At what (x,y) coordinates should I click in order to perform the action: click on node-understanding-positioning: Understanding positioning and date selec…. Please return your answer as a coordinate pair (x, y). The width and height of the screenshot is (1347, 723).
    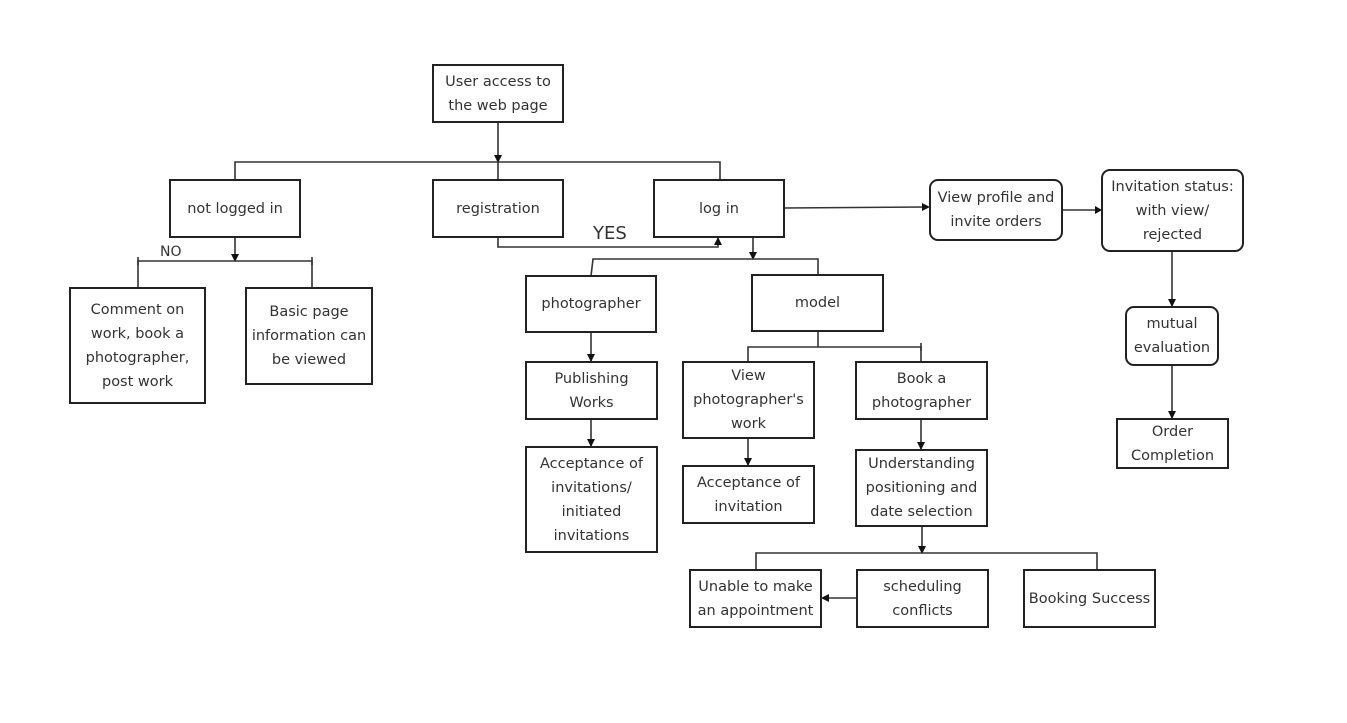
    Looking at the image, I should click on (921, 488).